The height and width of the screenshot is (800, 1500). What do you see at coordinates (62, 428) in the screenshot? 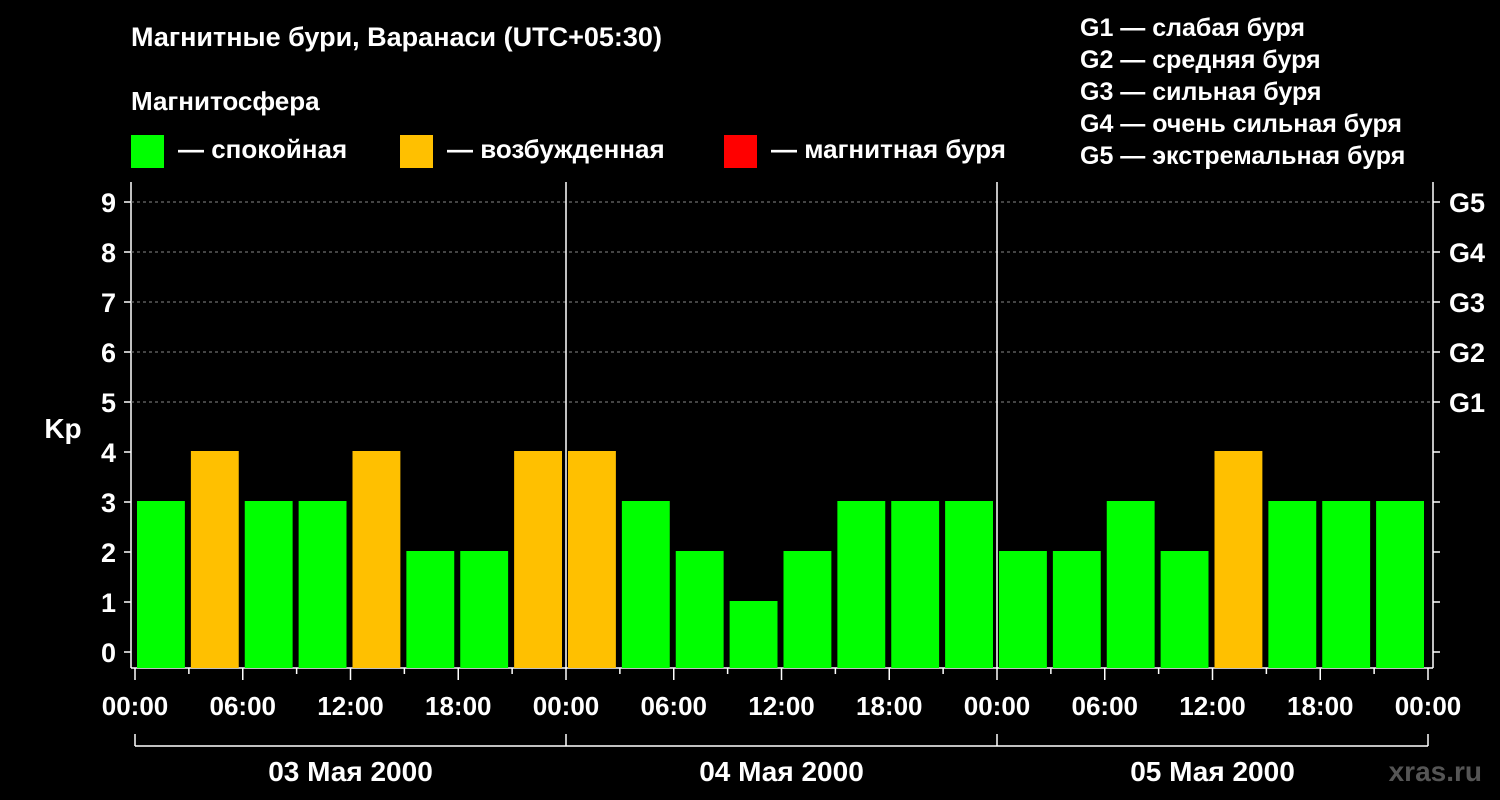
I see `y-axis-label: Kp` at bounding box center [62, 428].